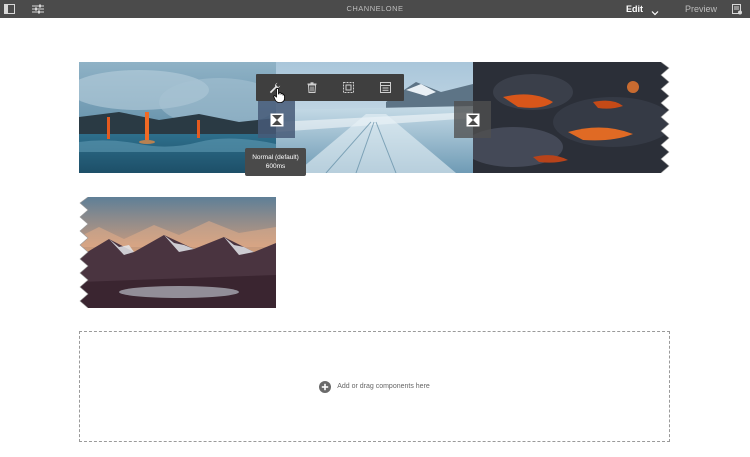  Describe the element at coordinates (275, 166) in the screenshot. I see `tooltip-duration: 600ms` at that location.